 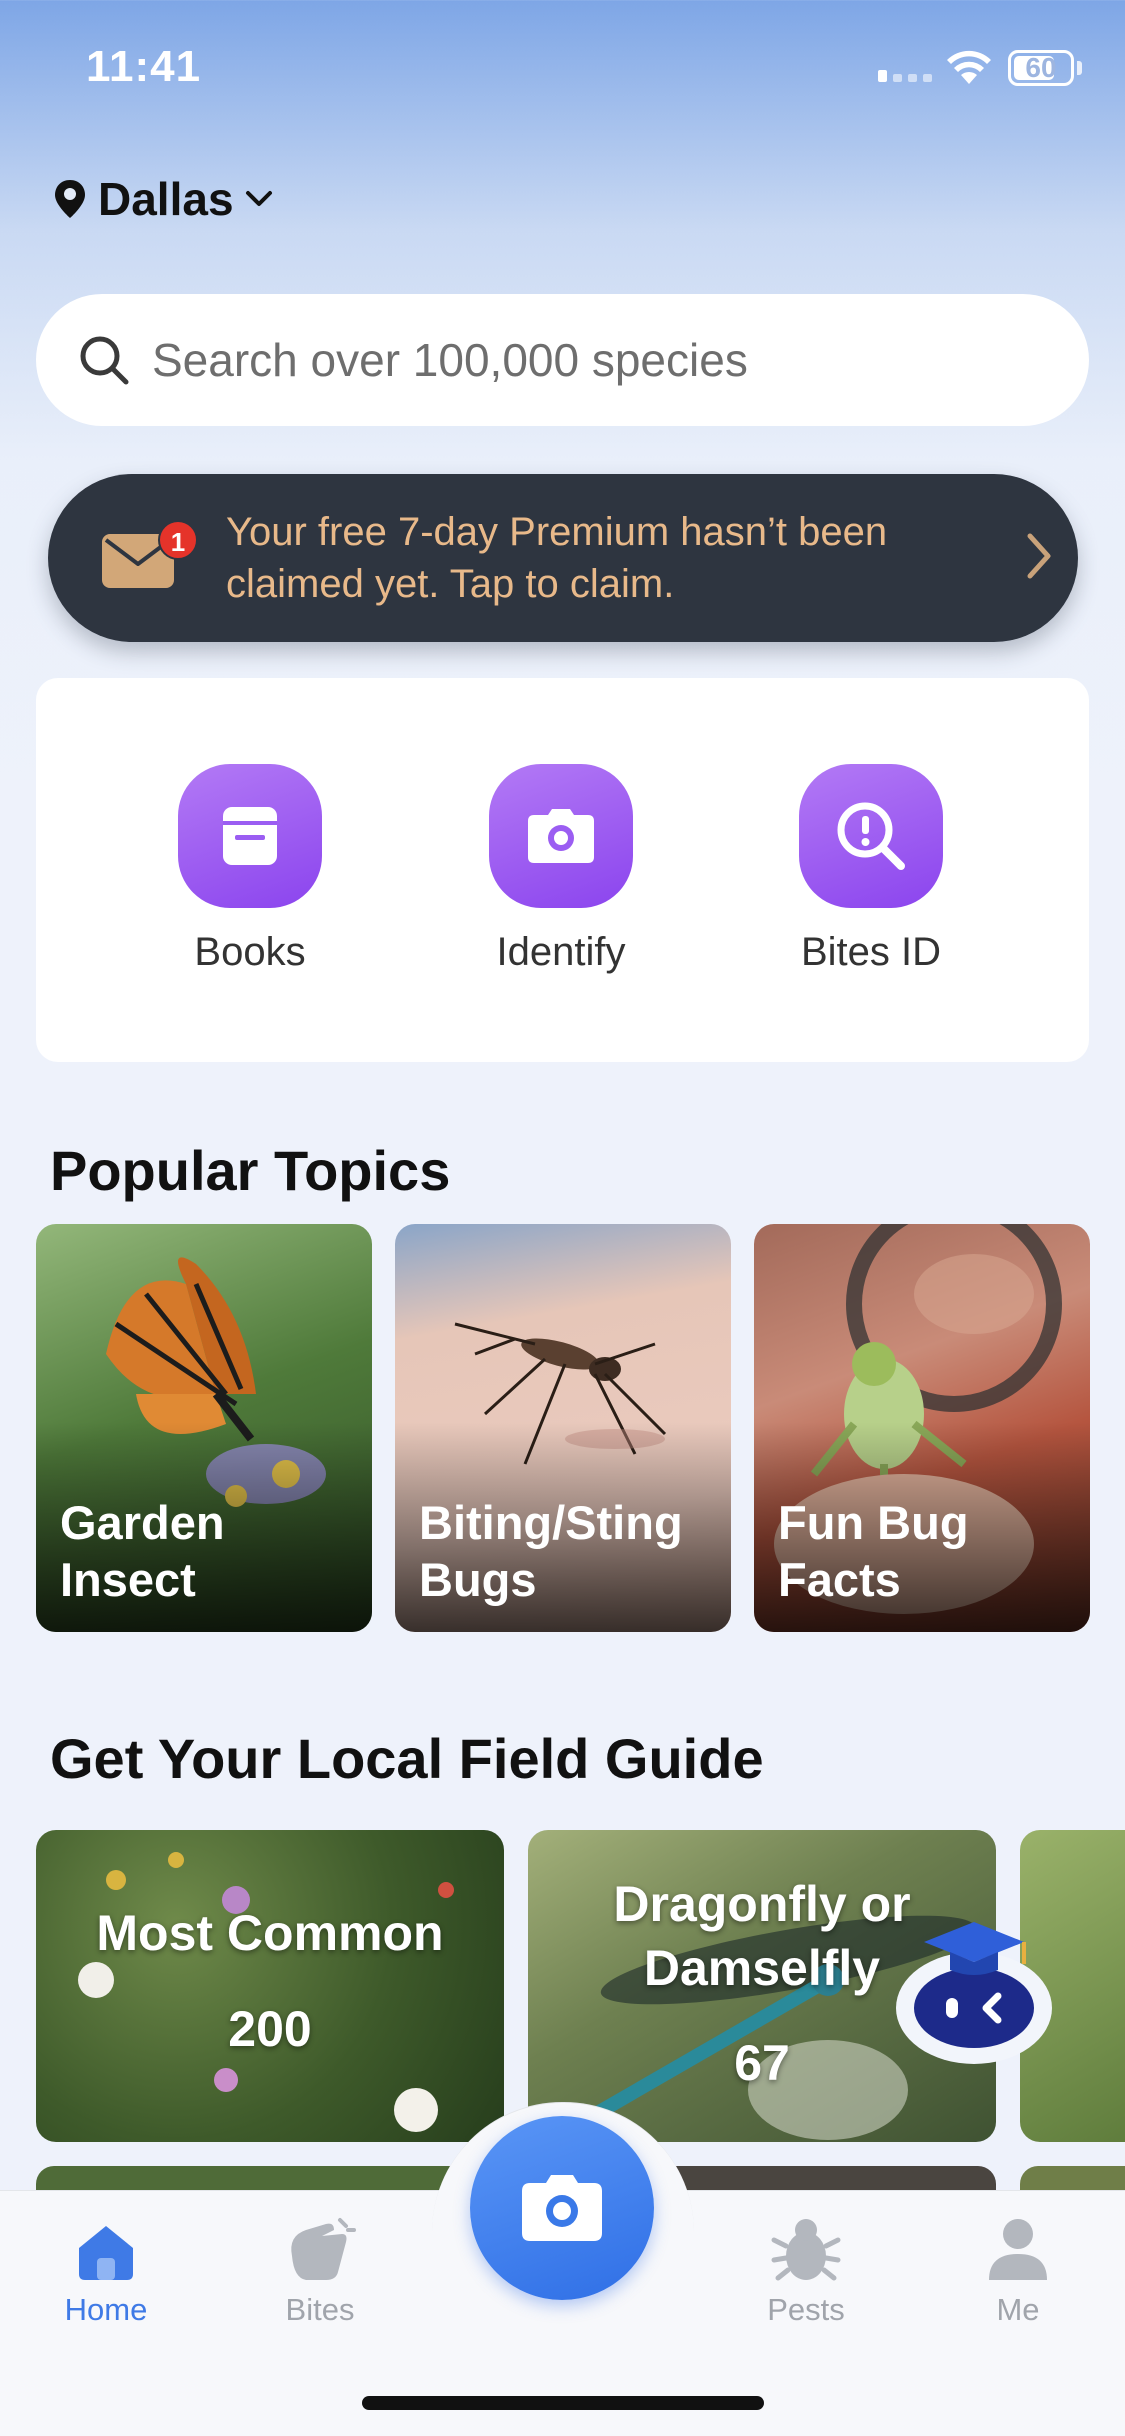 I want to click on battery-icon: 60, so click(x=1041, y=68).